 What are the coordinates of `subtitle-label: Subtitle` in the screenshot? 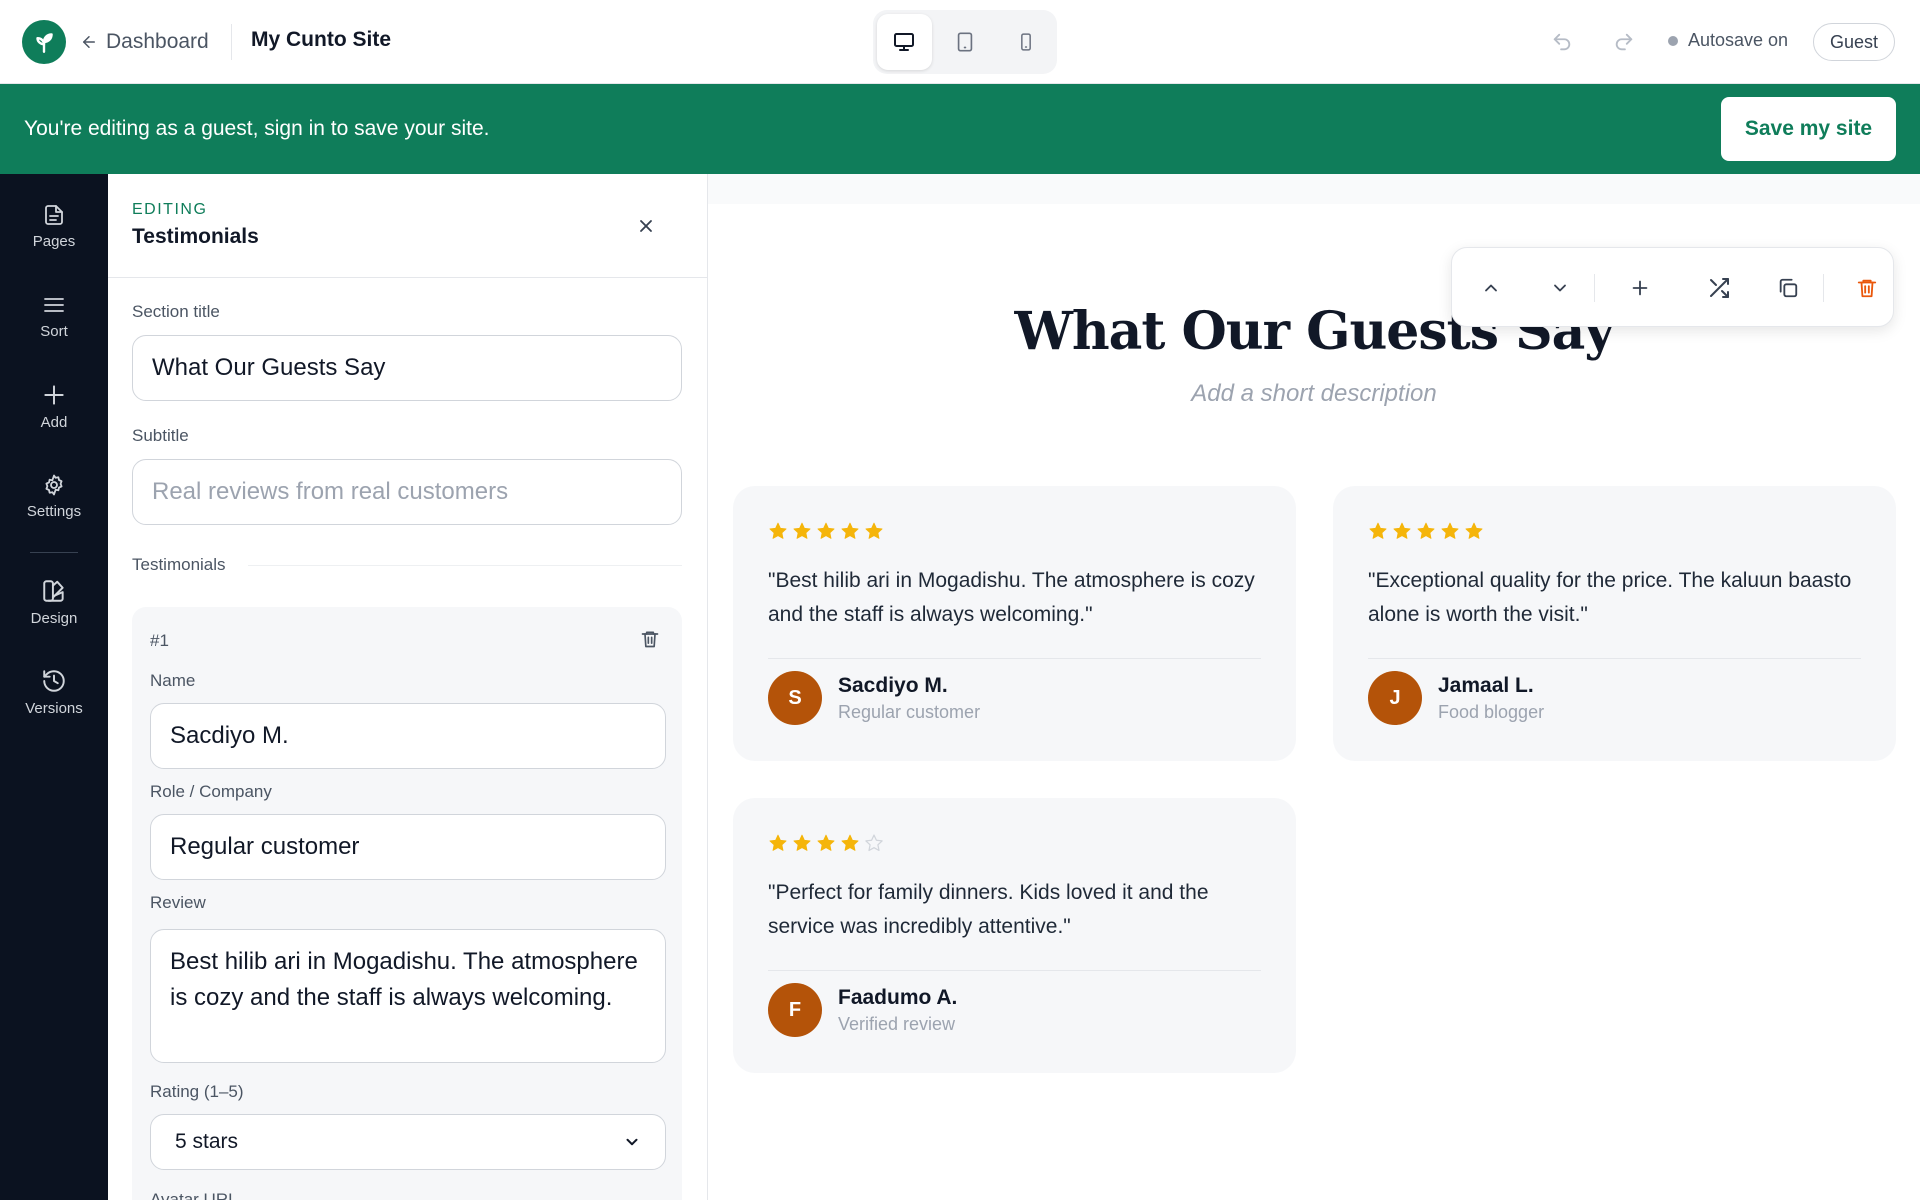 It's located at (160, 435).